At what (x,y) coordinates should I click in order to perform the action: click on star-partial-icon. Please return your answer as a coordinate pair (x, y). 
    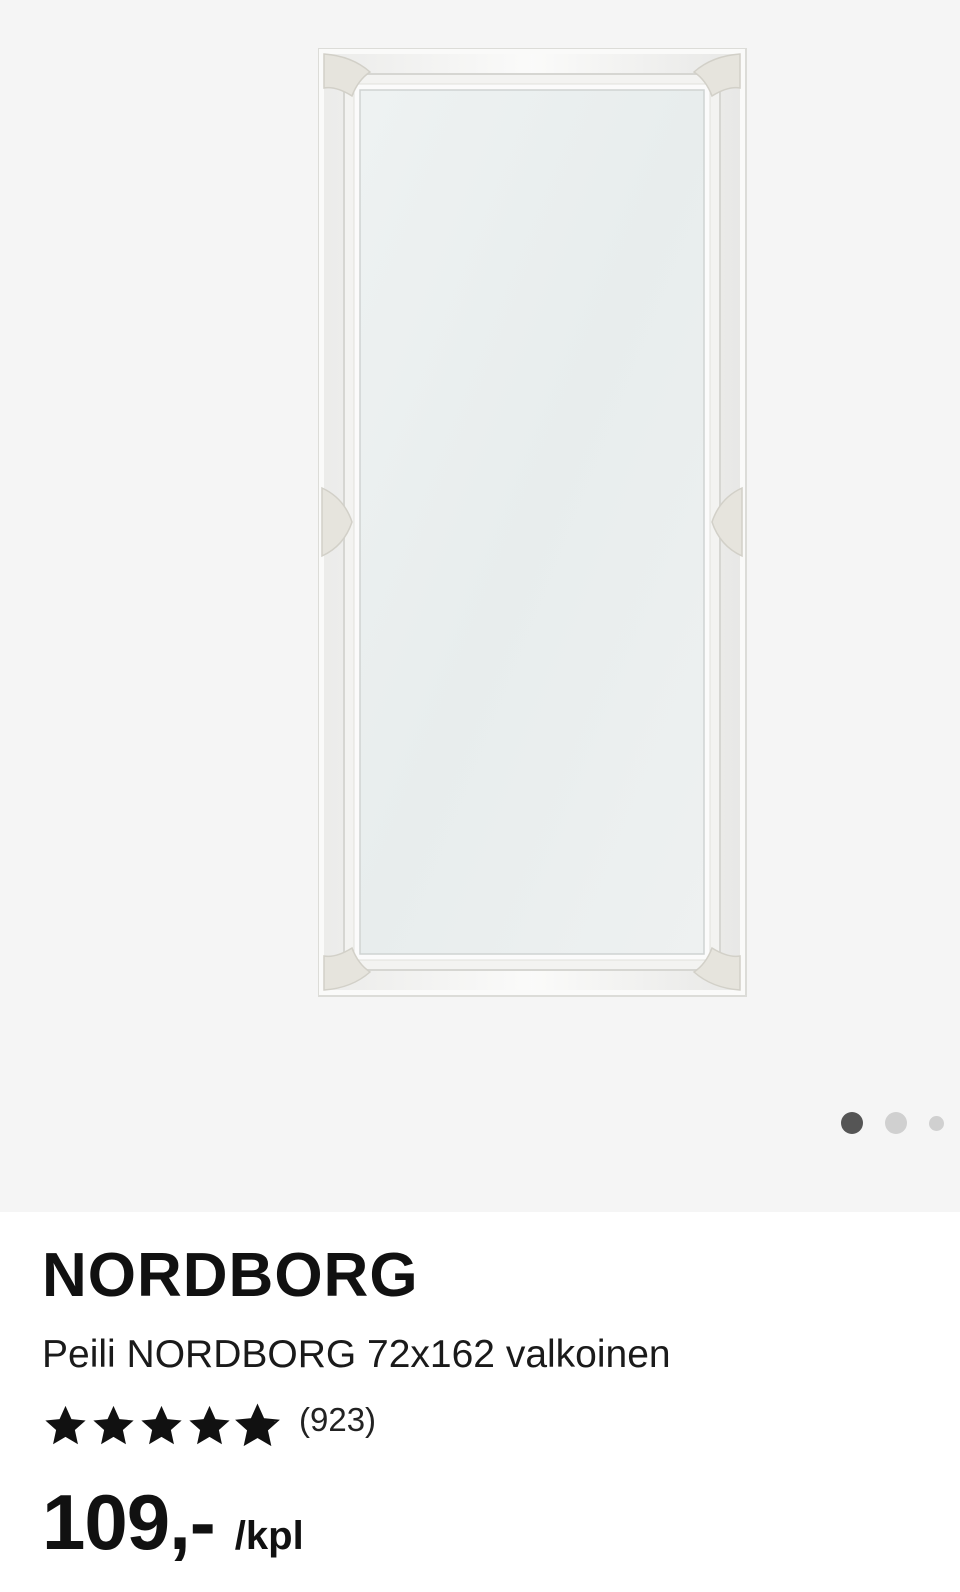
    Looking at the image, I should click on (257, 1426).